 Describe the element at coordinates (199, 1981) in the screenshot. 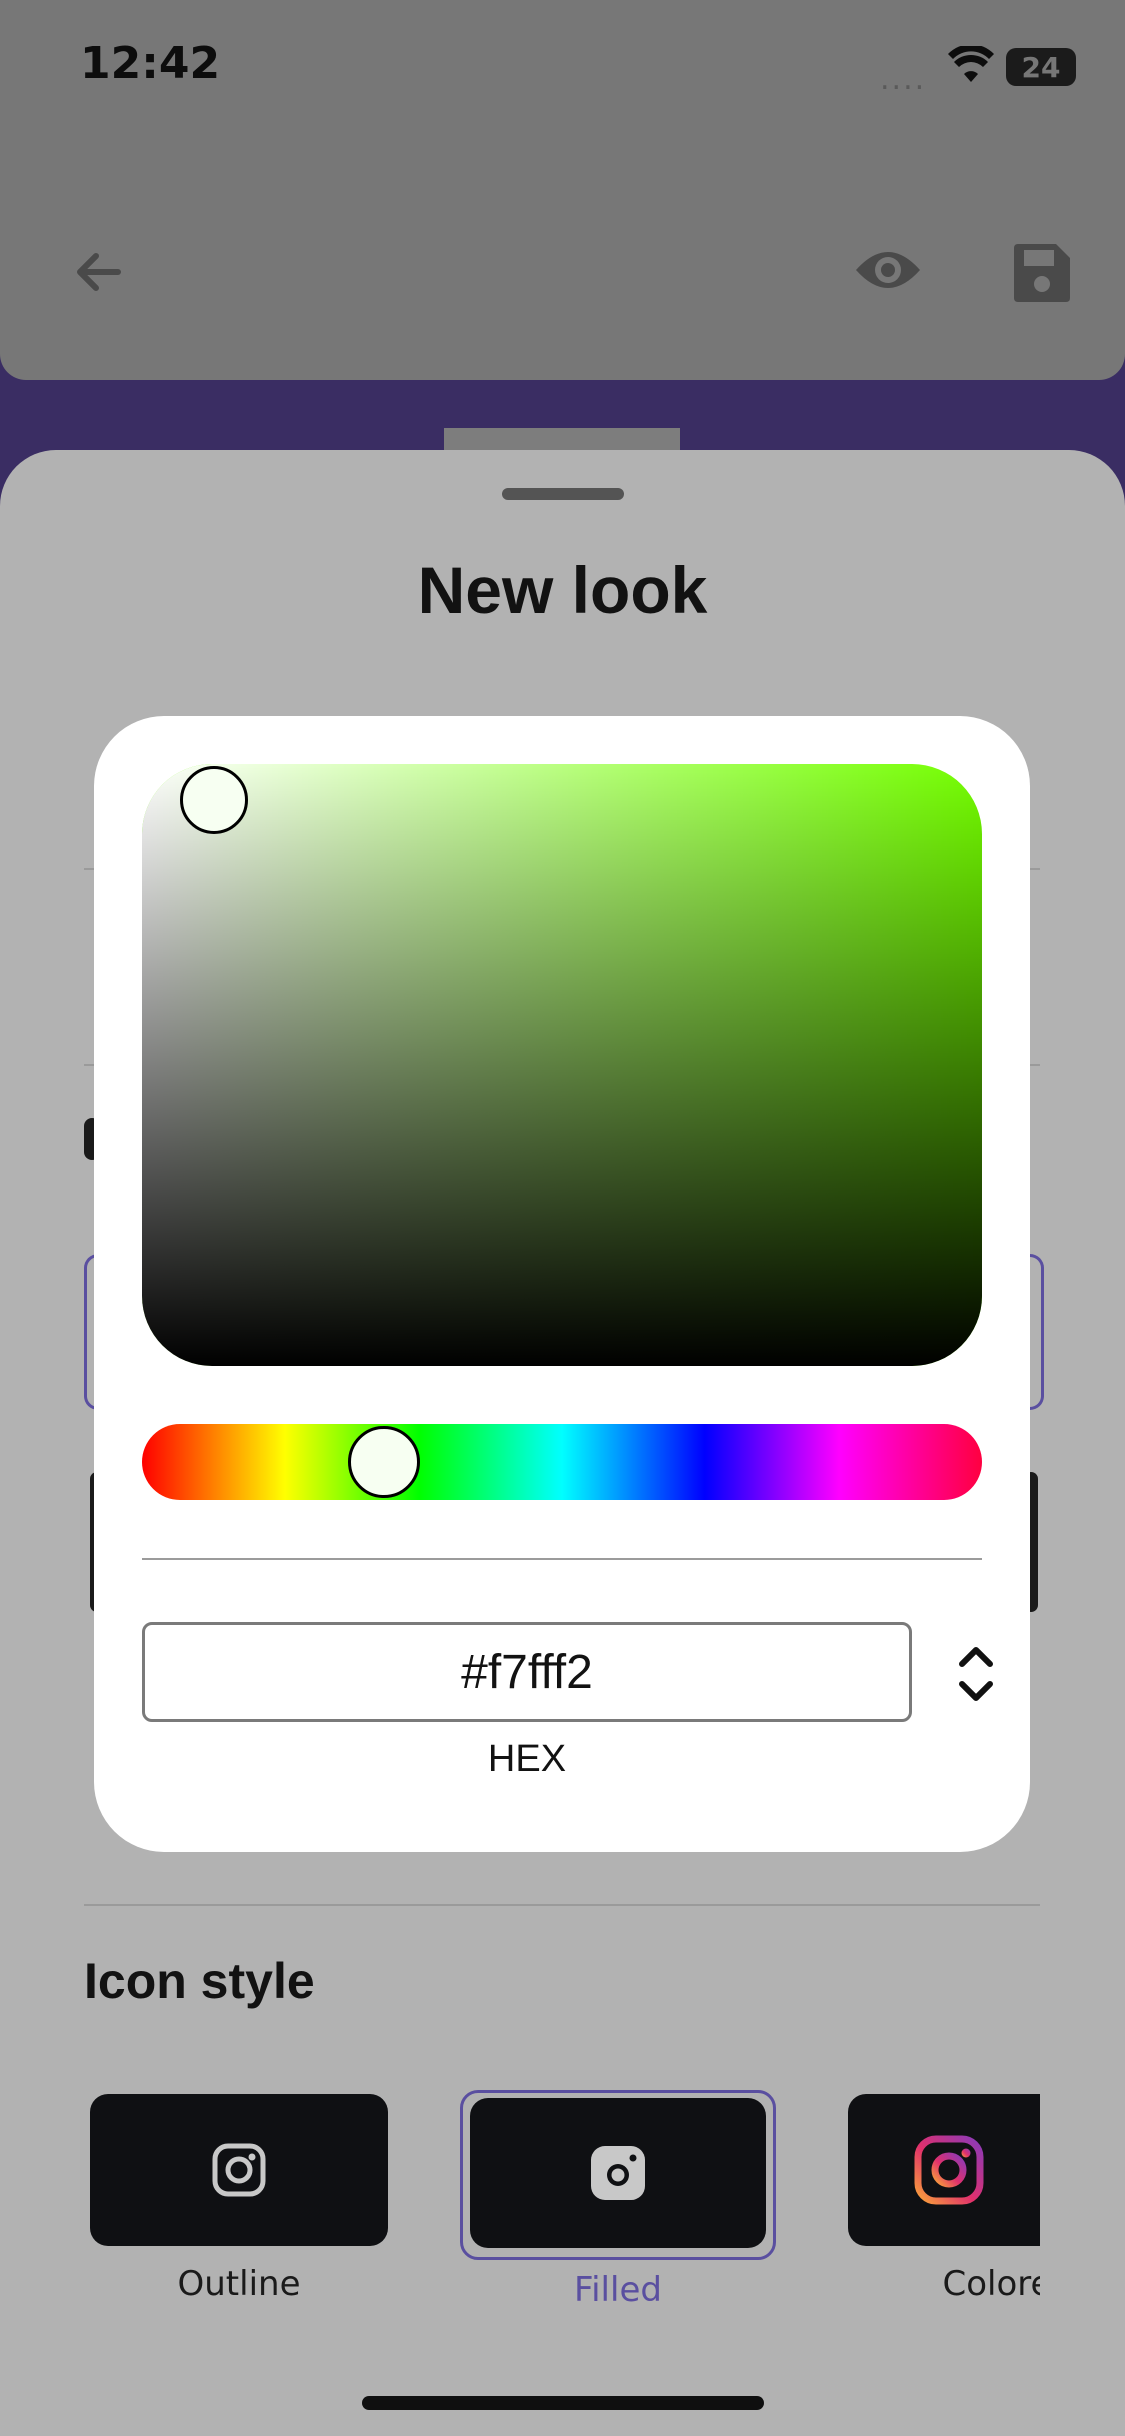

I see `icon-style-heading: Icon style` at that location.